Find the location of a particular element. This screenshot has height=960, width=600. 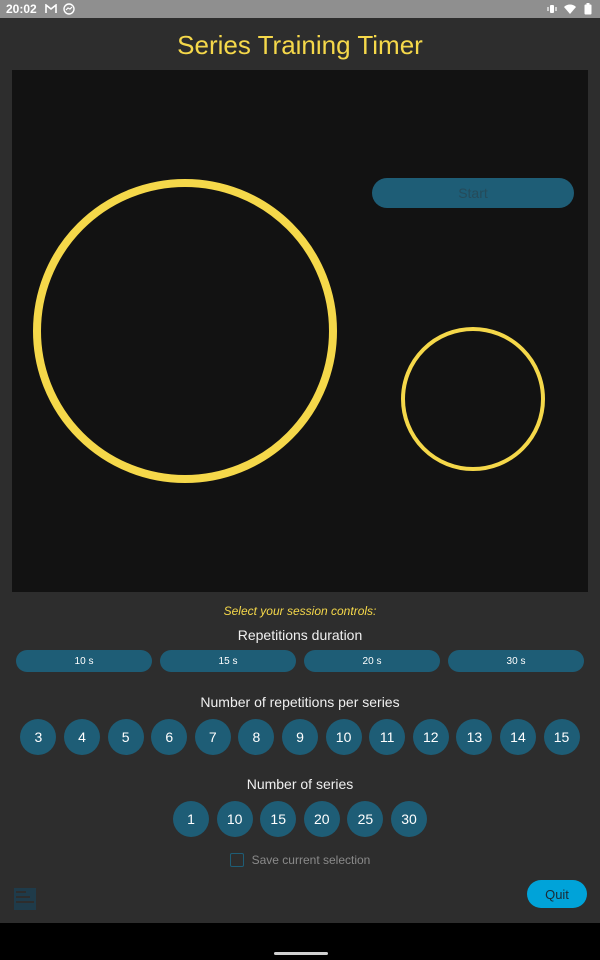

controls-hint: Select your session controls: is located at coordinates (300, 611).